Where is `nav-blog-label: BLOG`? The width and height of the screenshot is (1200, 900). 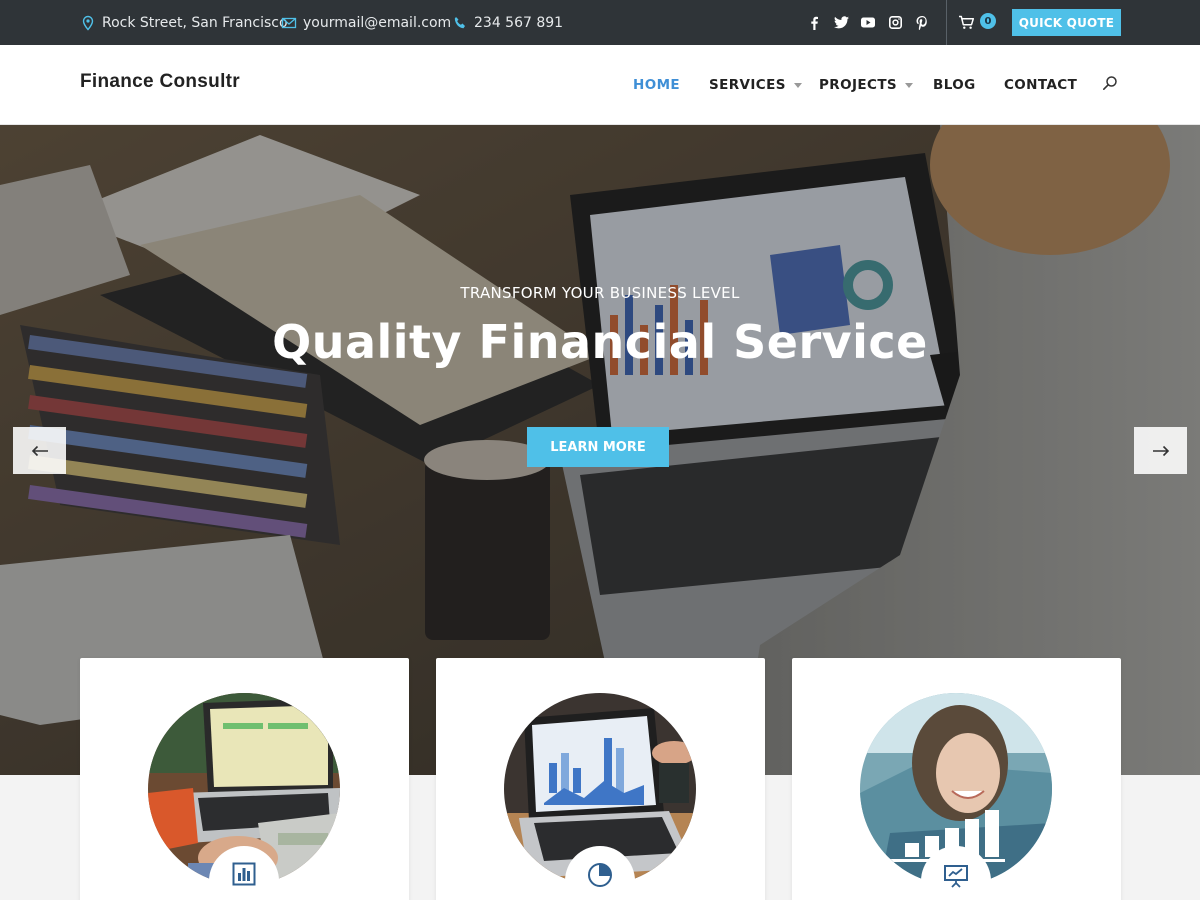
nav-blog-label: BLOG is located at coordinates (954, 85).